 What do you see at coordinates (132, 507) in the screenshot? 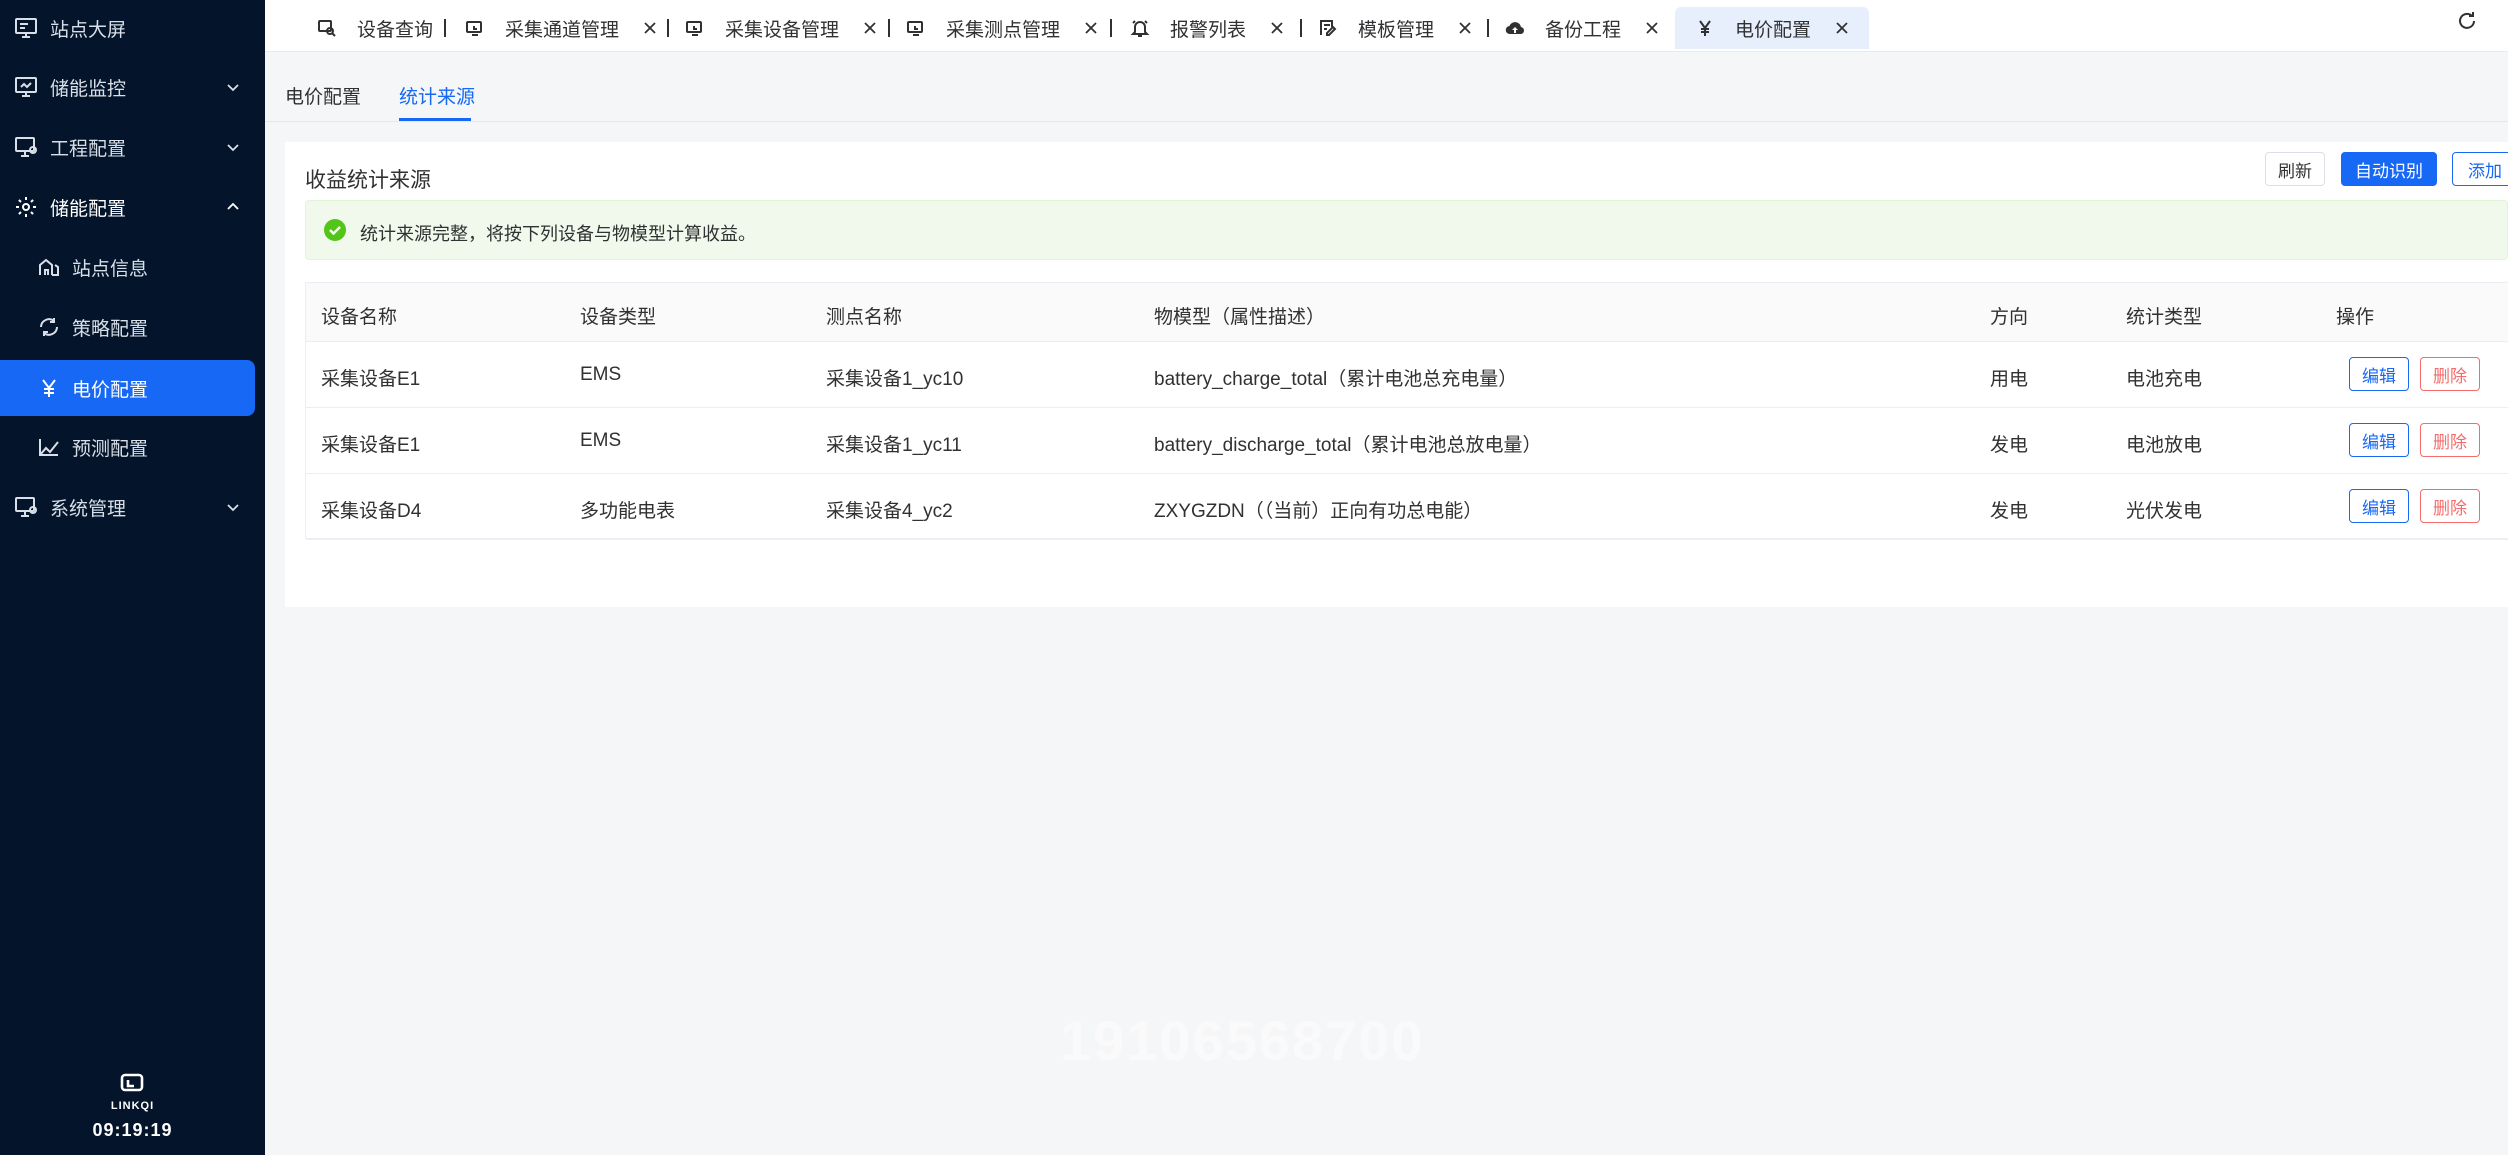
I see `sidebar-item-system-management: 系统管理` at bounding box center [132, 507].